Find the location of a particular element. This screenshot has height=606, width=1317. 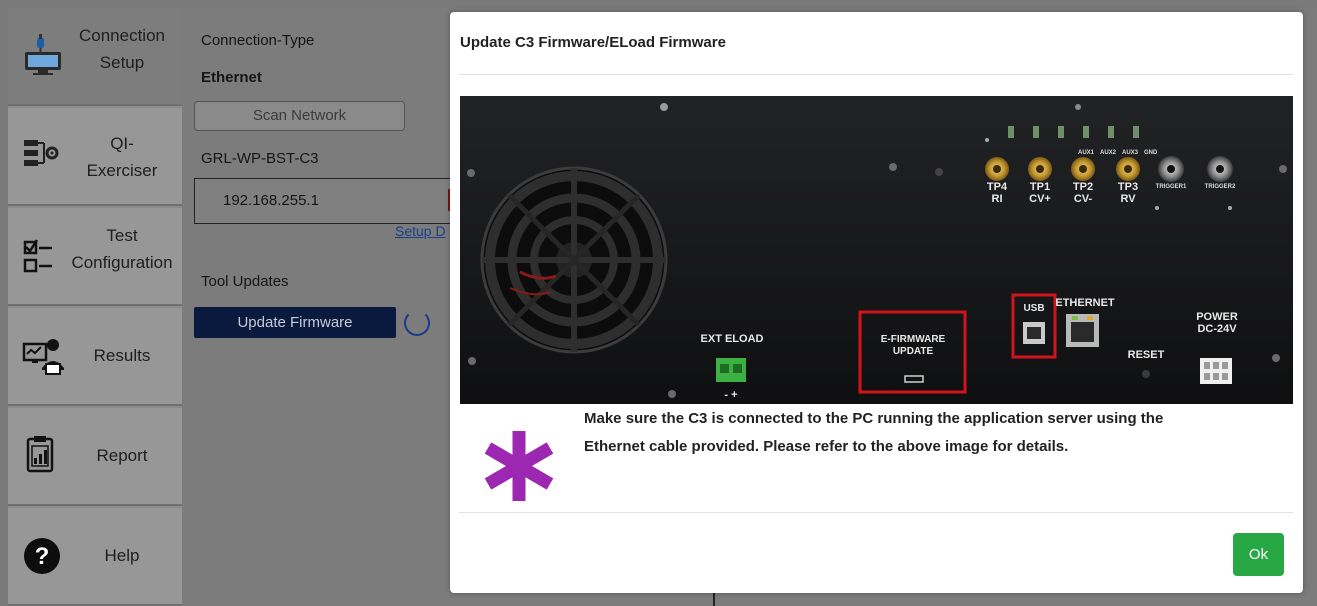

checklist-icon is located at coordinates (37, 256).